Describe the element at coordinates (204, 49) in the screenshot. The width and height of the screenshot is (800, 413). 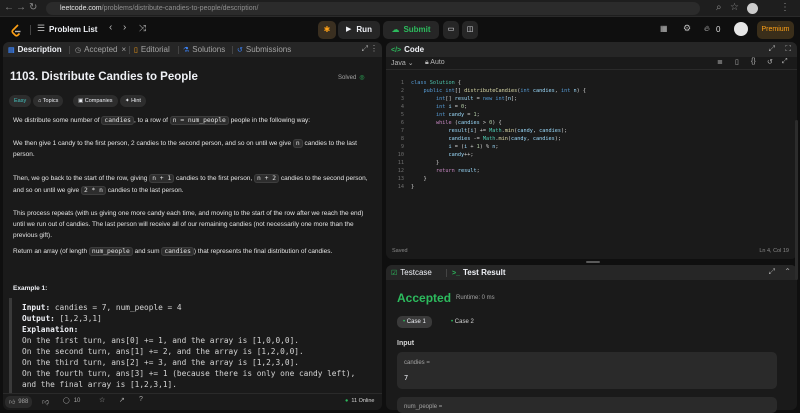
I see `tab-solutions: ⚗ Solutions` at that location.